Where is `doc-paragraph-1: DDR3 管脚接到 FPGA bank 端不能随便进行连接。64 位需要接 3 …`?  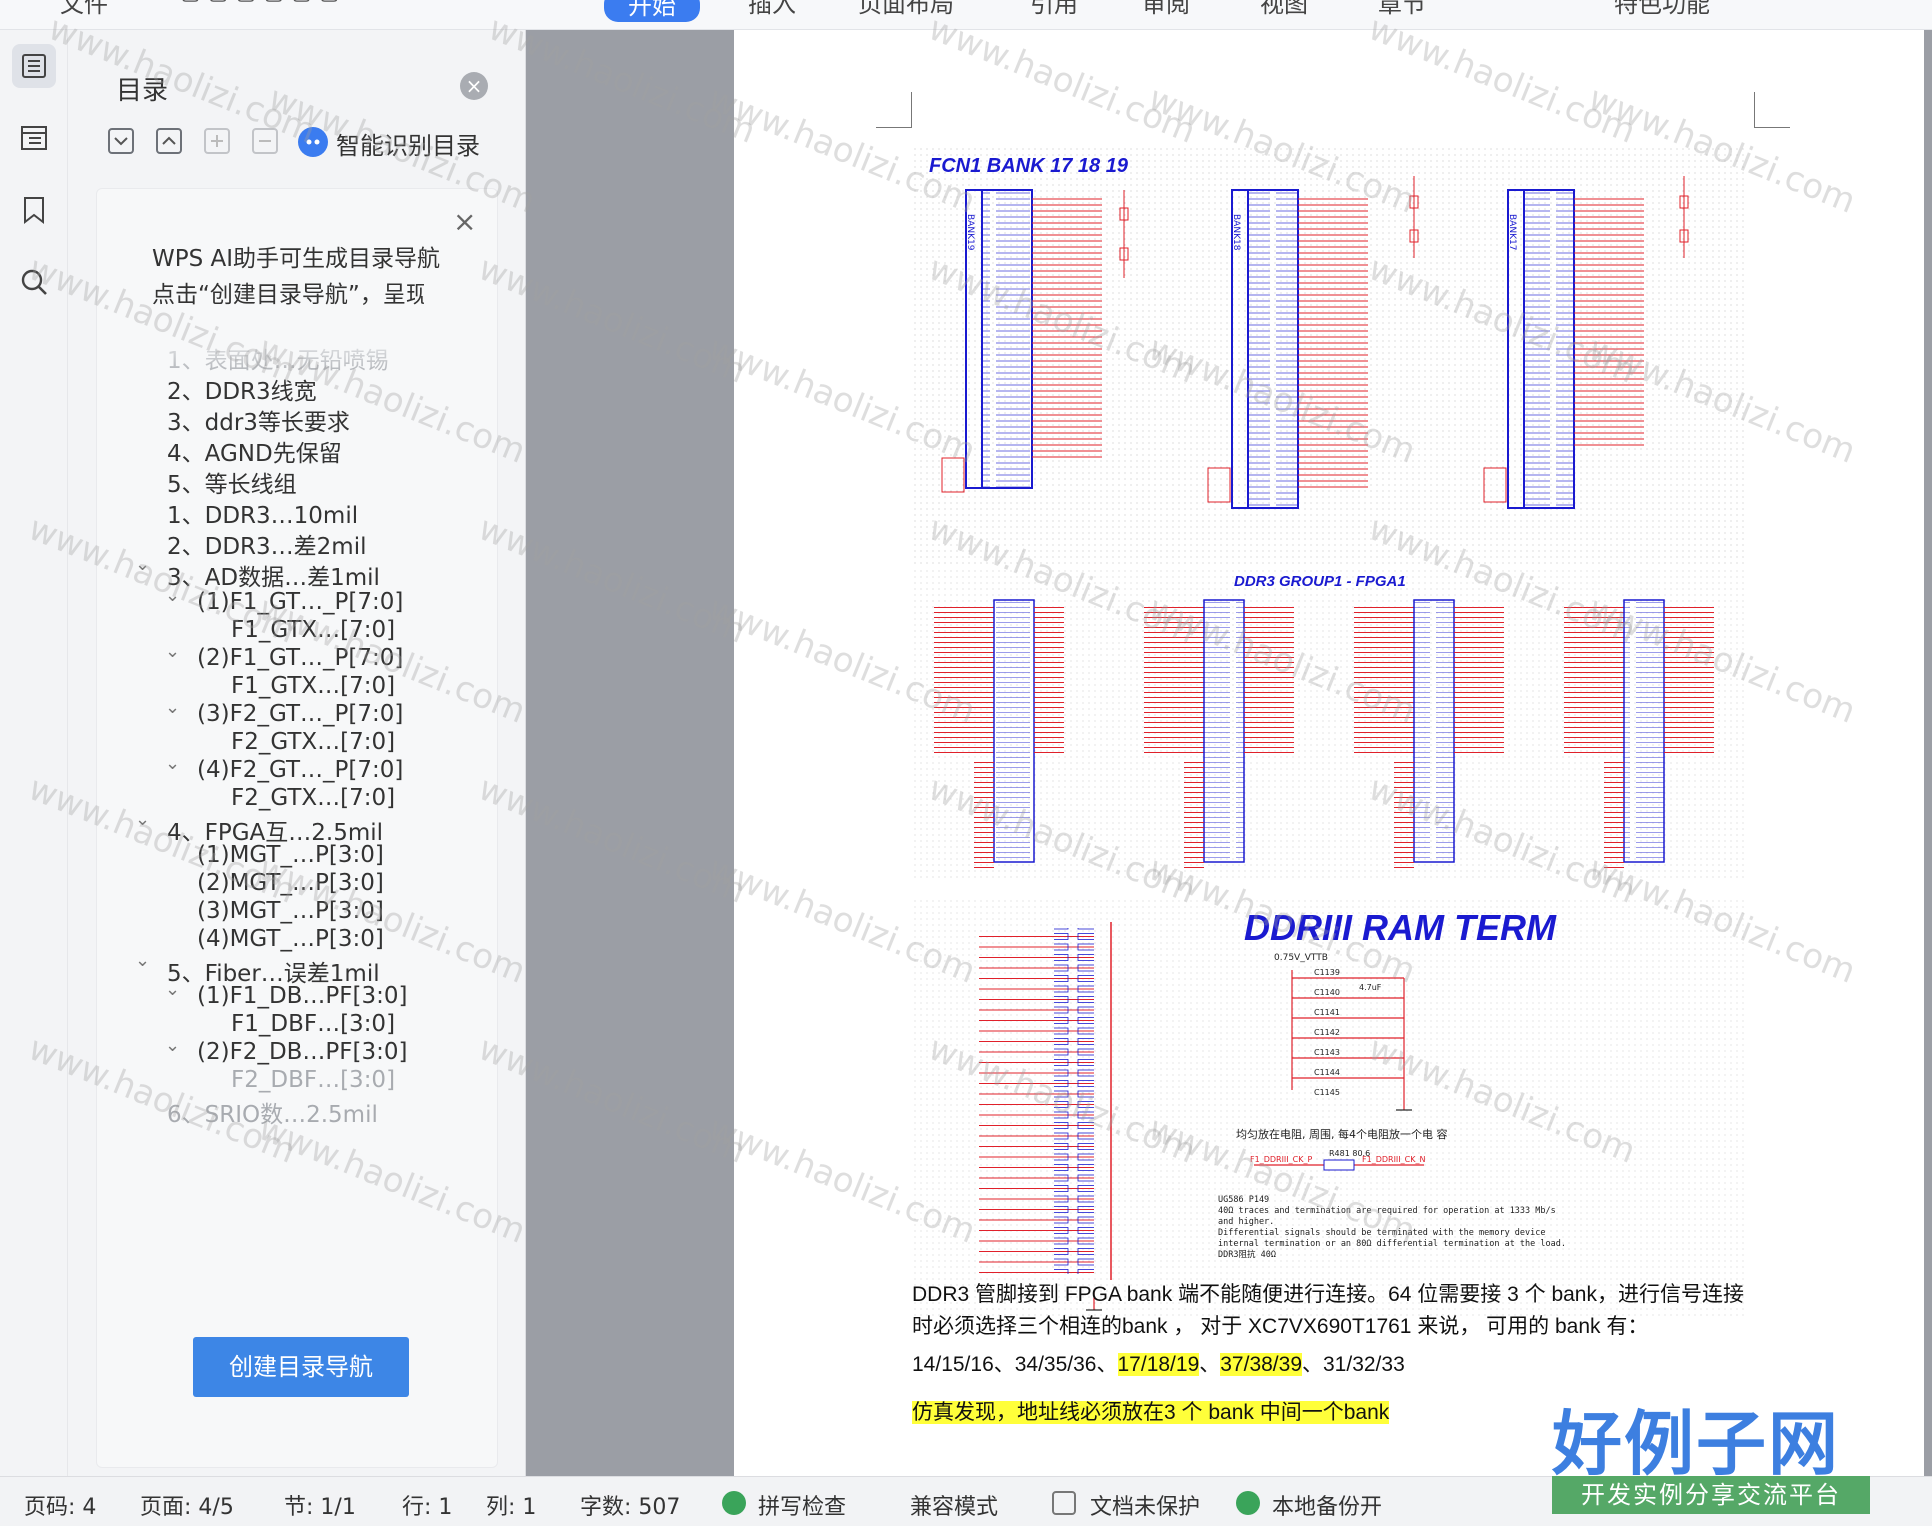 doc-paragraph-1: DDR3 管脚接到 FPGA bank 端不能随便进行连接。64 位需要接 3 … is located at coordinates (1328, 1293).